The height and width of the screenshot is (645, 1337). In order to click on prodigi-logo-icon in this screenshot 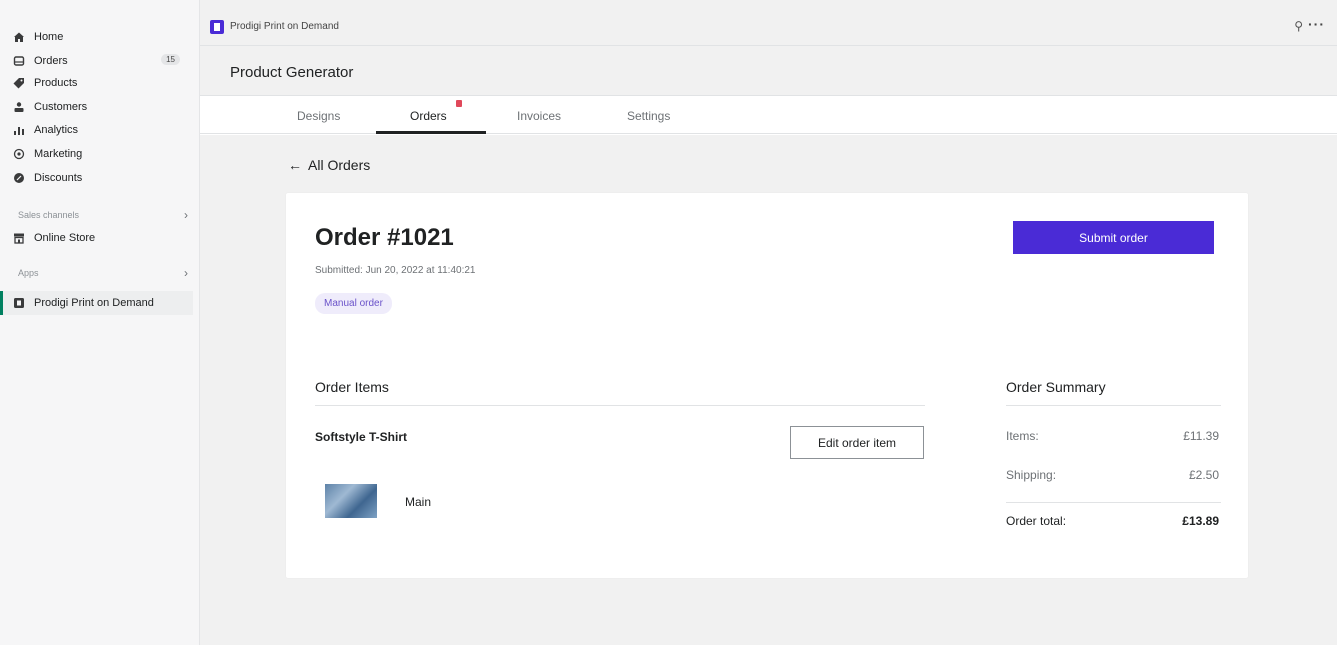, I will do `click(217, 27)`.